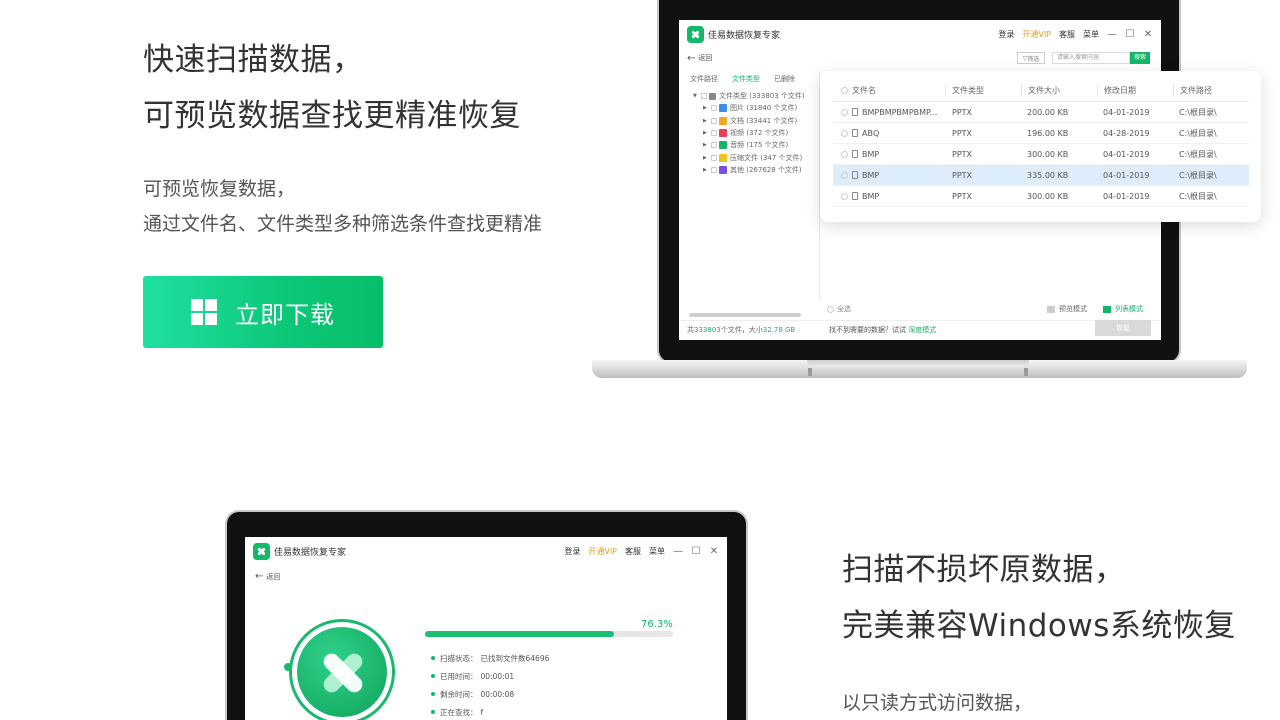 Image resolution: width=1280 pixels, height=720 pixels. What do you see at coordinates (482, 712) in the screenshot?
I see `scan-detail-value: f` at bounding box center [482, 712].